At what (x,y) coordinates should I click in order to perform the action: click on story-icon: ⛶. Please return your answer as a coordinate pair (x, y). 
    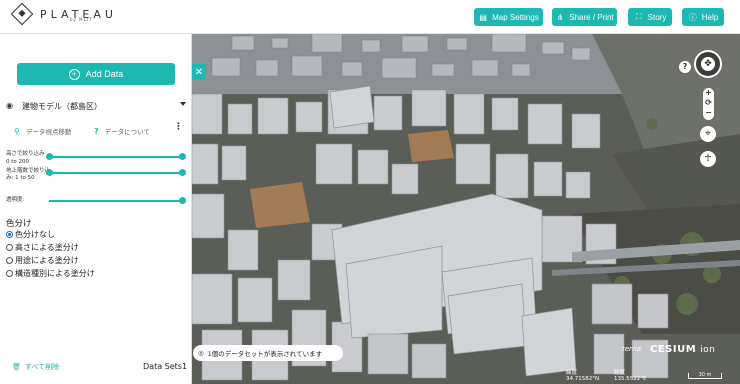
    Looking at the image, I should click on (638, 16).